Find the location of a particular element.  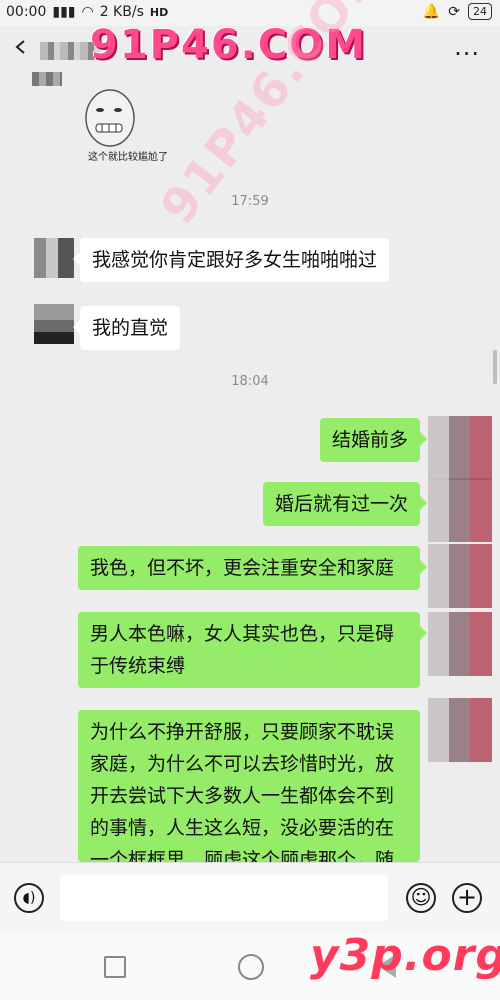

message-bubble-left: 我感觉你肯定跟好多女生啪啪啪过 is located at coordinates (231, 260).